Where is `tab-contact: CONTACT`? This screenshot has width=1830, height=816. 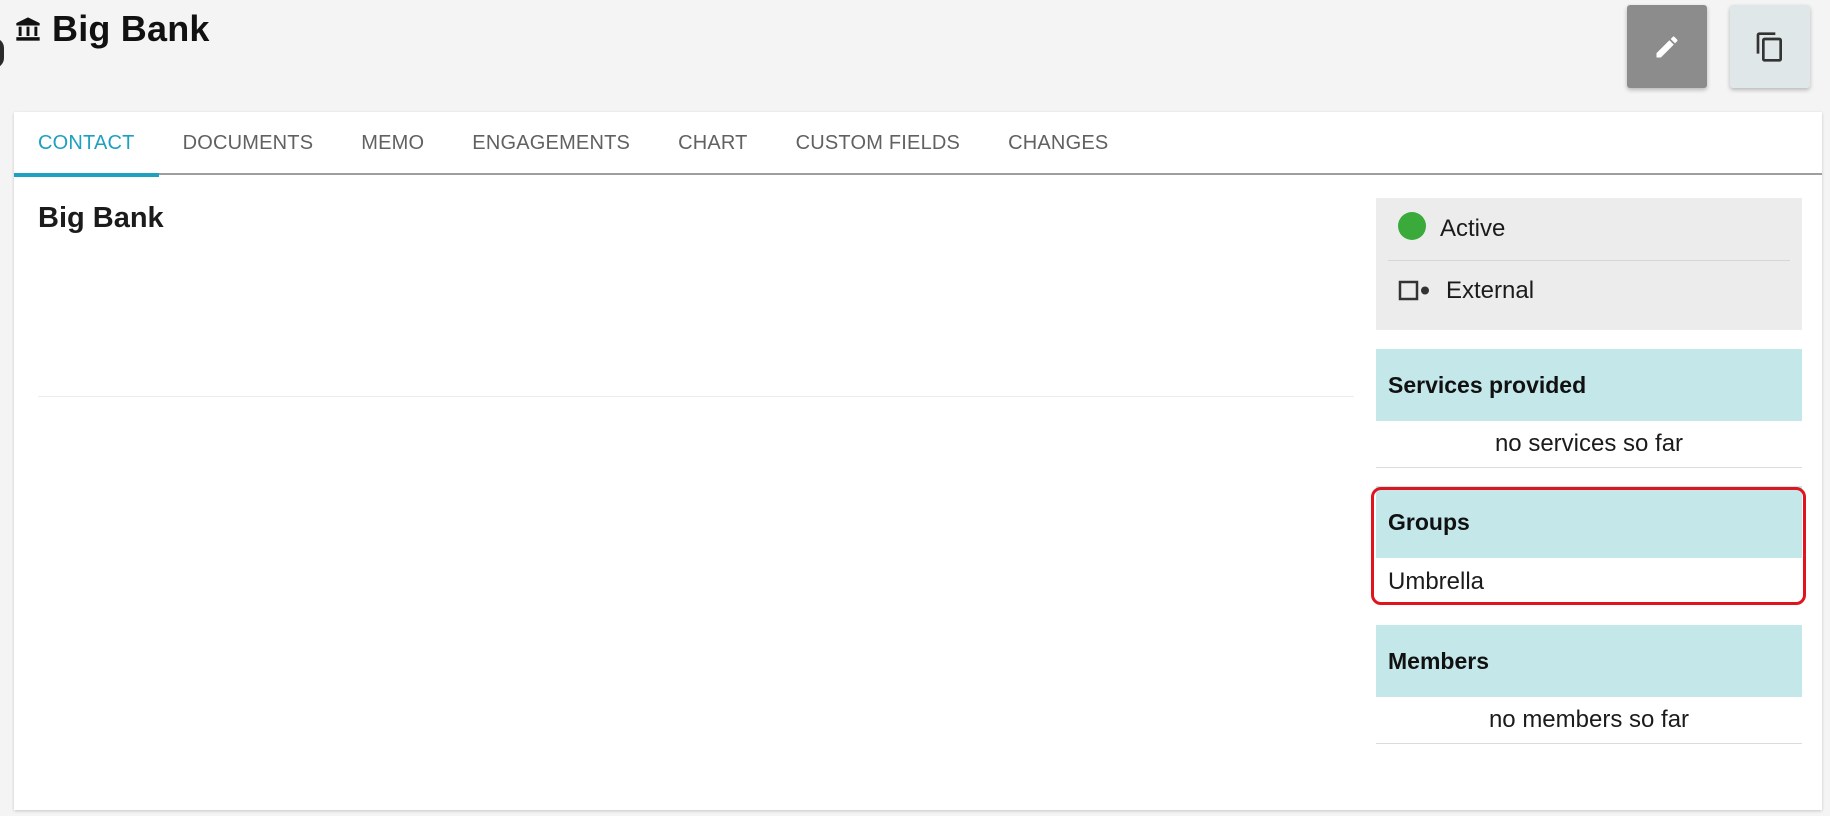
tab-contact: CONTACT is located at coordinates (86, 144).